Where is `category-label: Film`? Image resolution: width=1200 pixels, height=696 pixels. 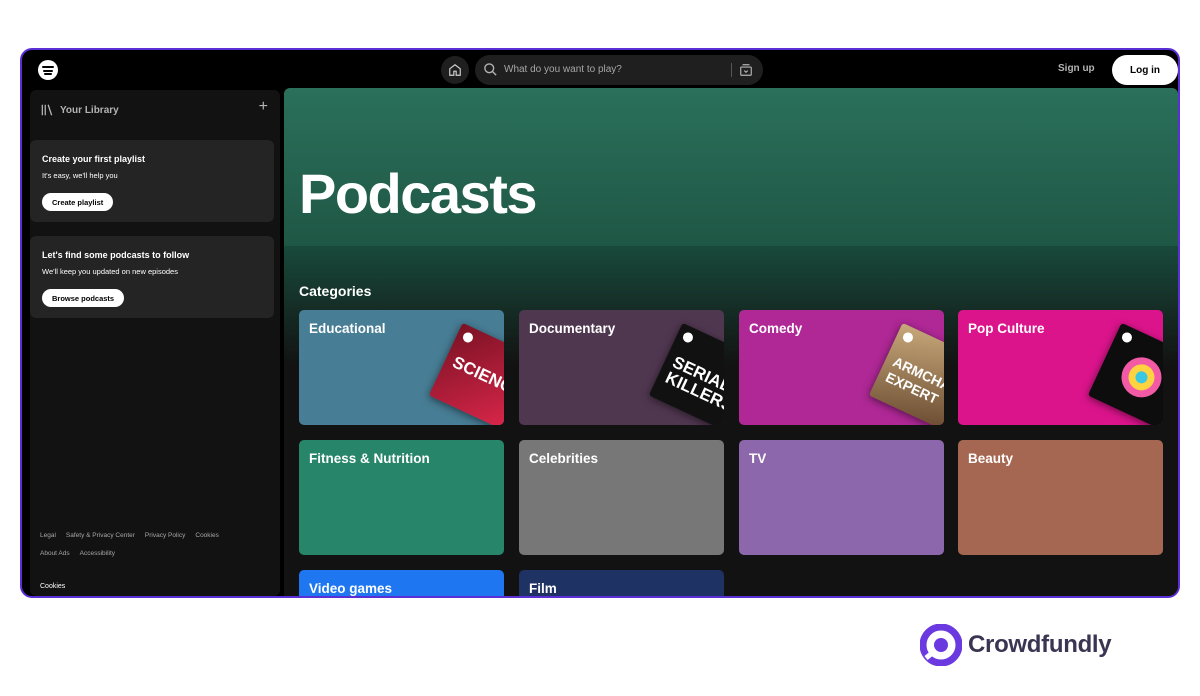
category-label: Film is located at coordinates (543, 588).